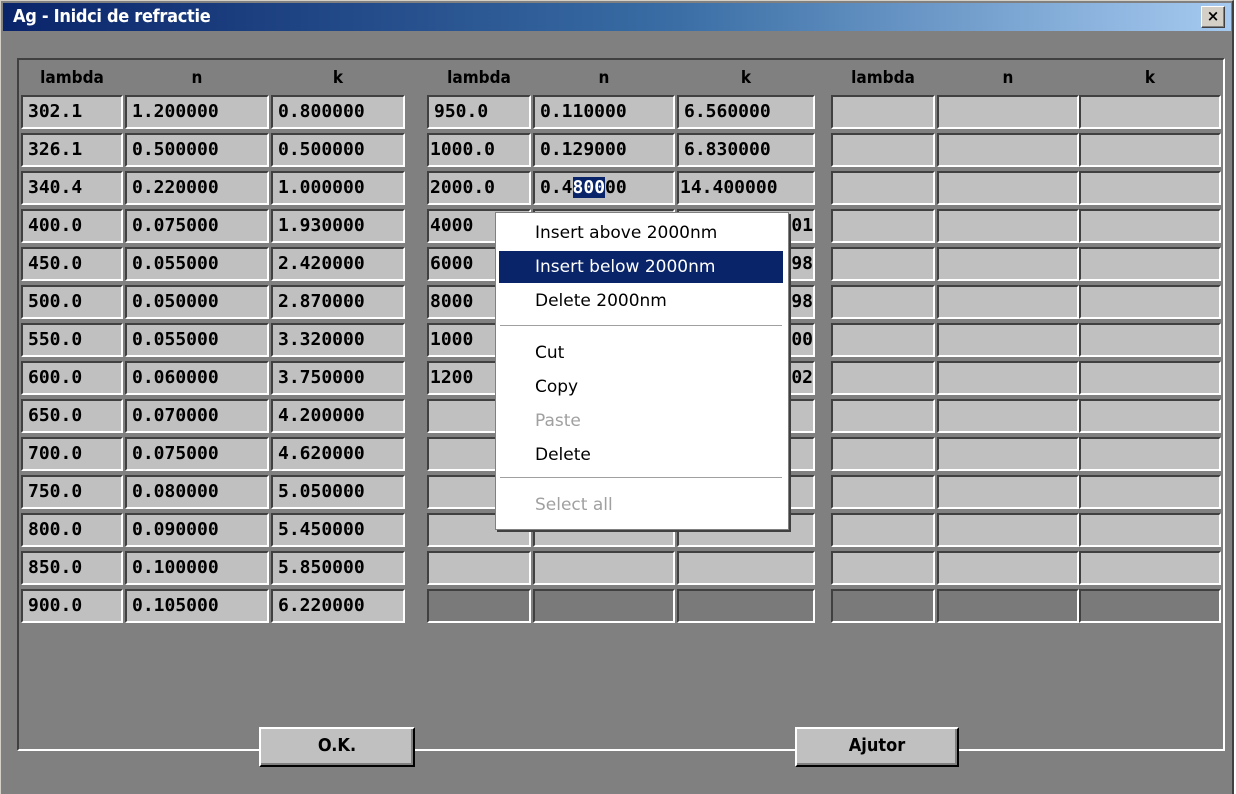 The image size is (1236, 794). Describe the element at coordinates (197, 150) in the screenshot. I see `cell-n-1: 0.500000` at that location.